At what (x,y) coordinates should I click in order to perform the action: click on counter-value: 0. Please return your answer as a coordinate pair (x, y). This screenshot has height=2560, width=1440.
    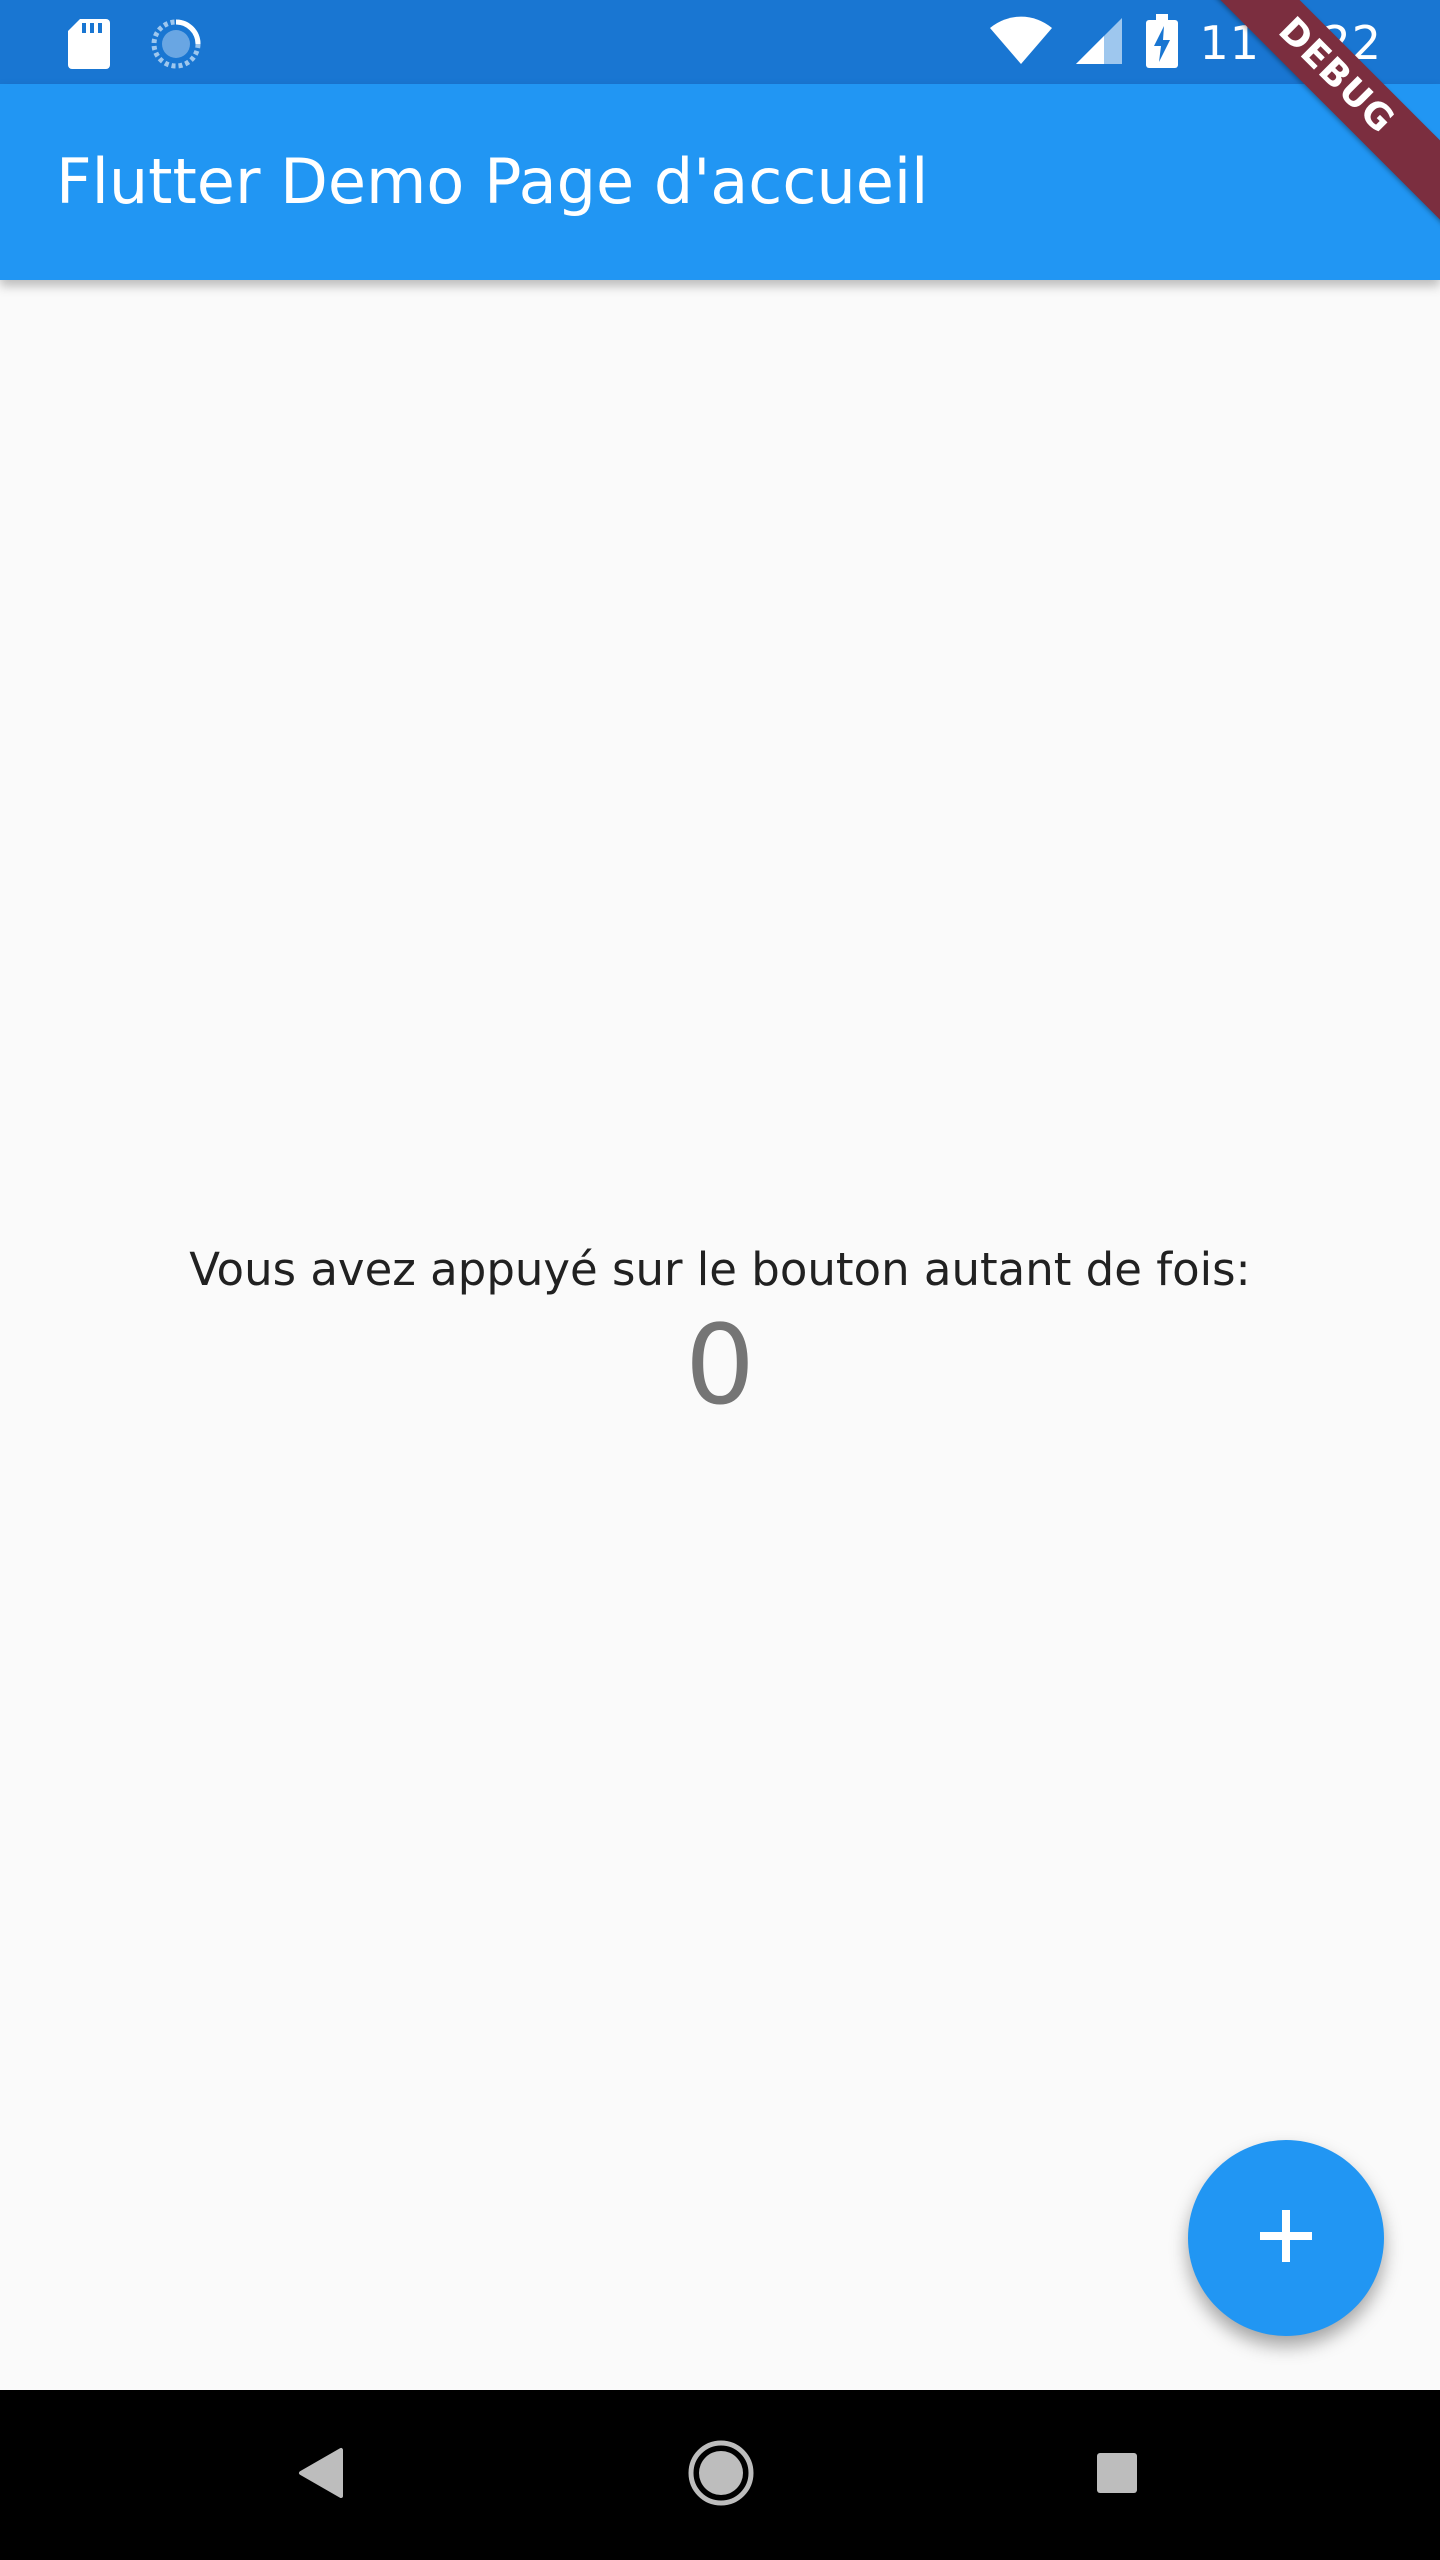
    Looking at the image, I should click on (720, 1365).